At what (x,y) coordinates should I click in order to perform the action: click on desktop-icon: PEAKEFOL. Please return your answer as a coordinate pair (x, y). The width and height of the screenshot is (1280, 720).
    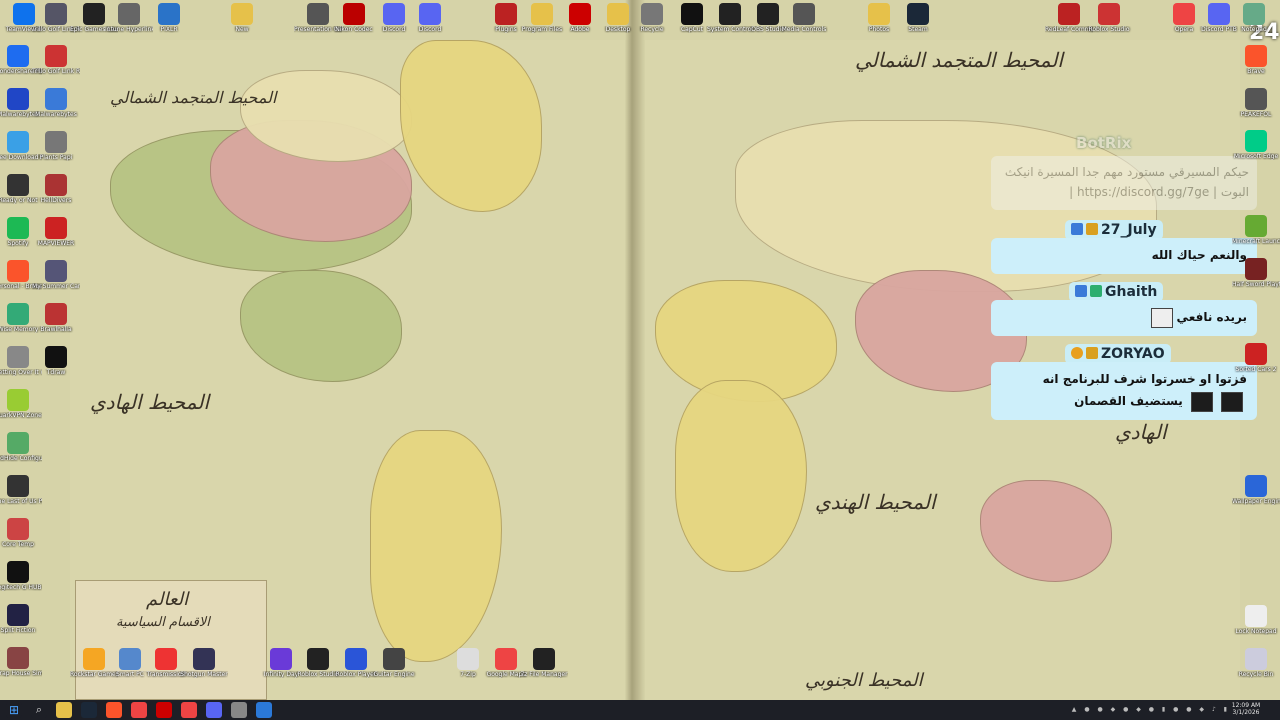
    Looking at the image, I should click on (1256, 103).